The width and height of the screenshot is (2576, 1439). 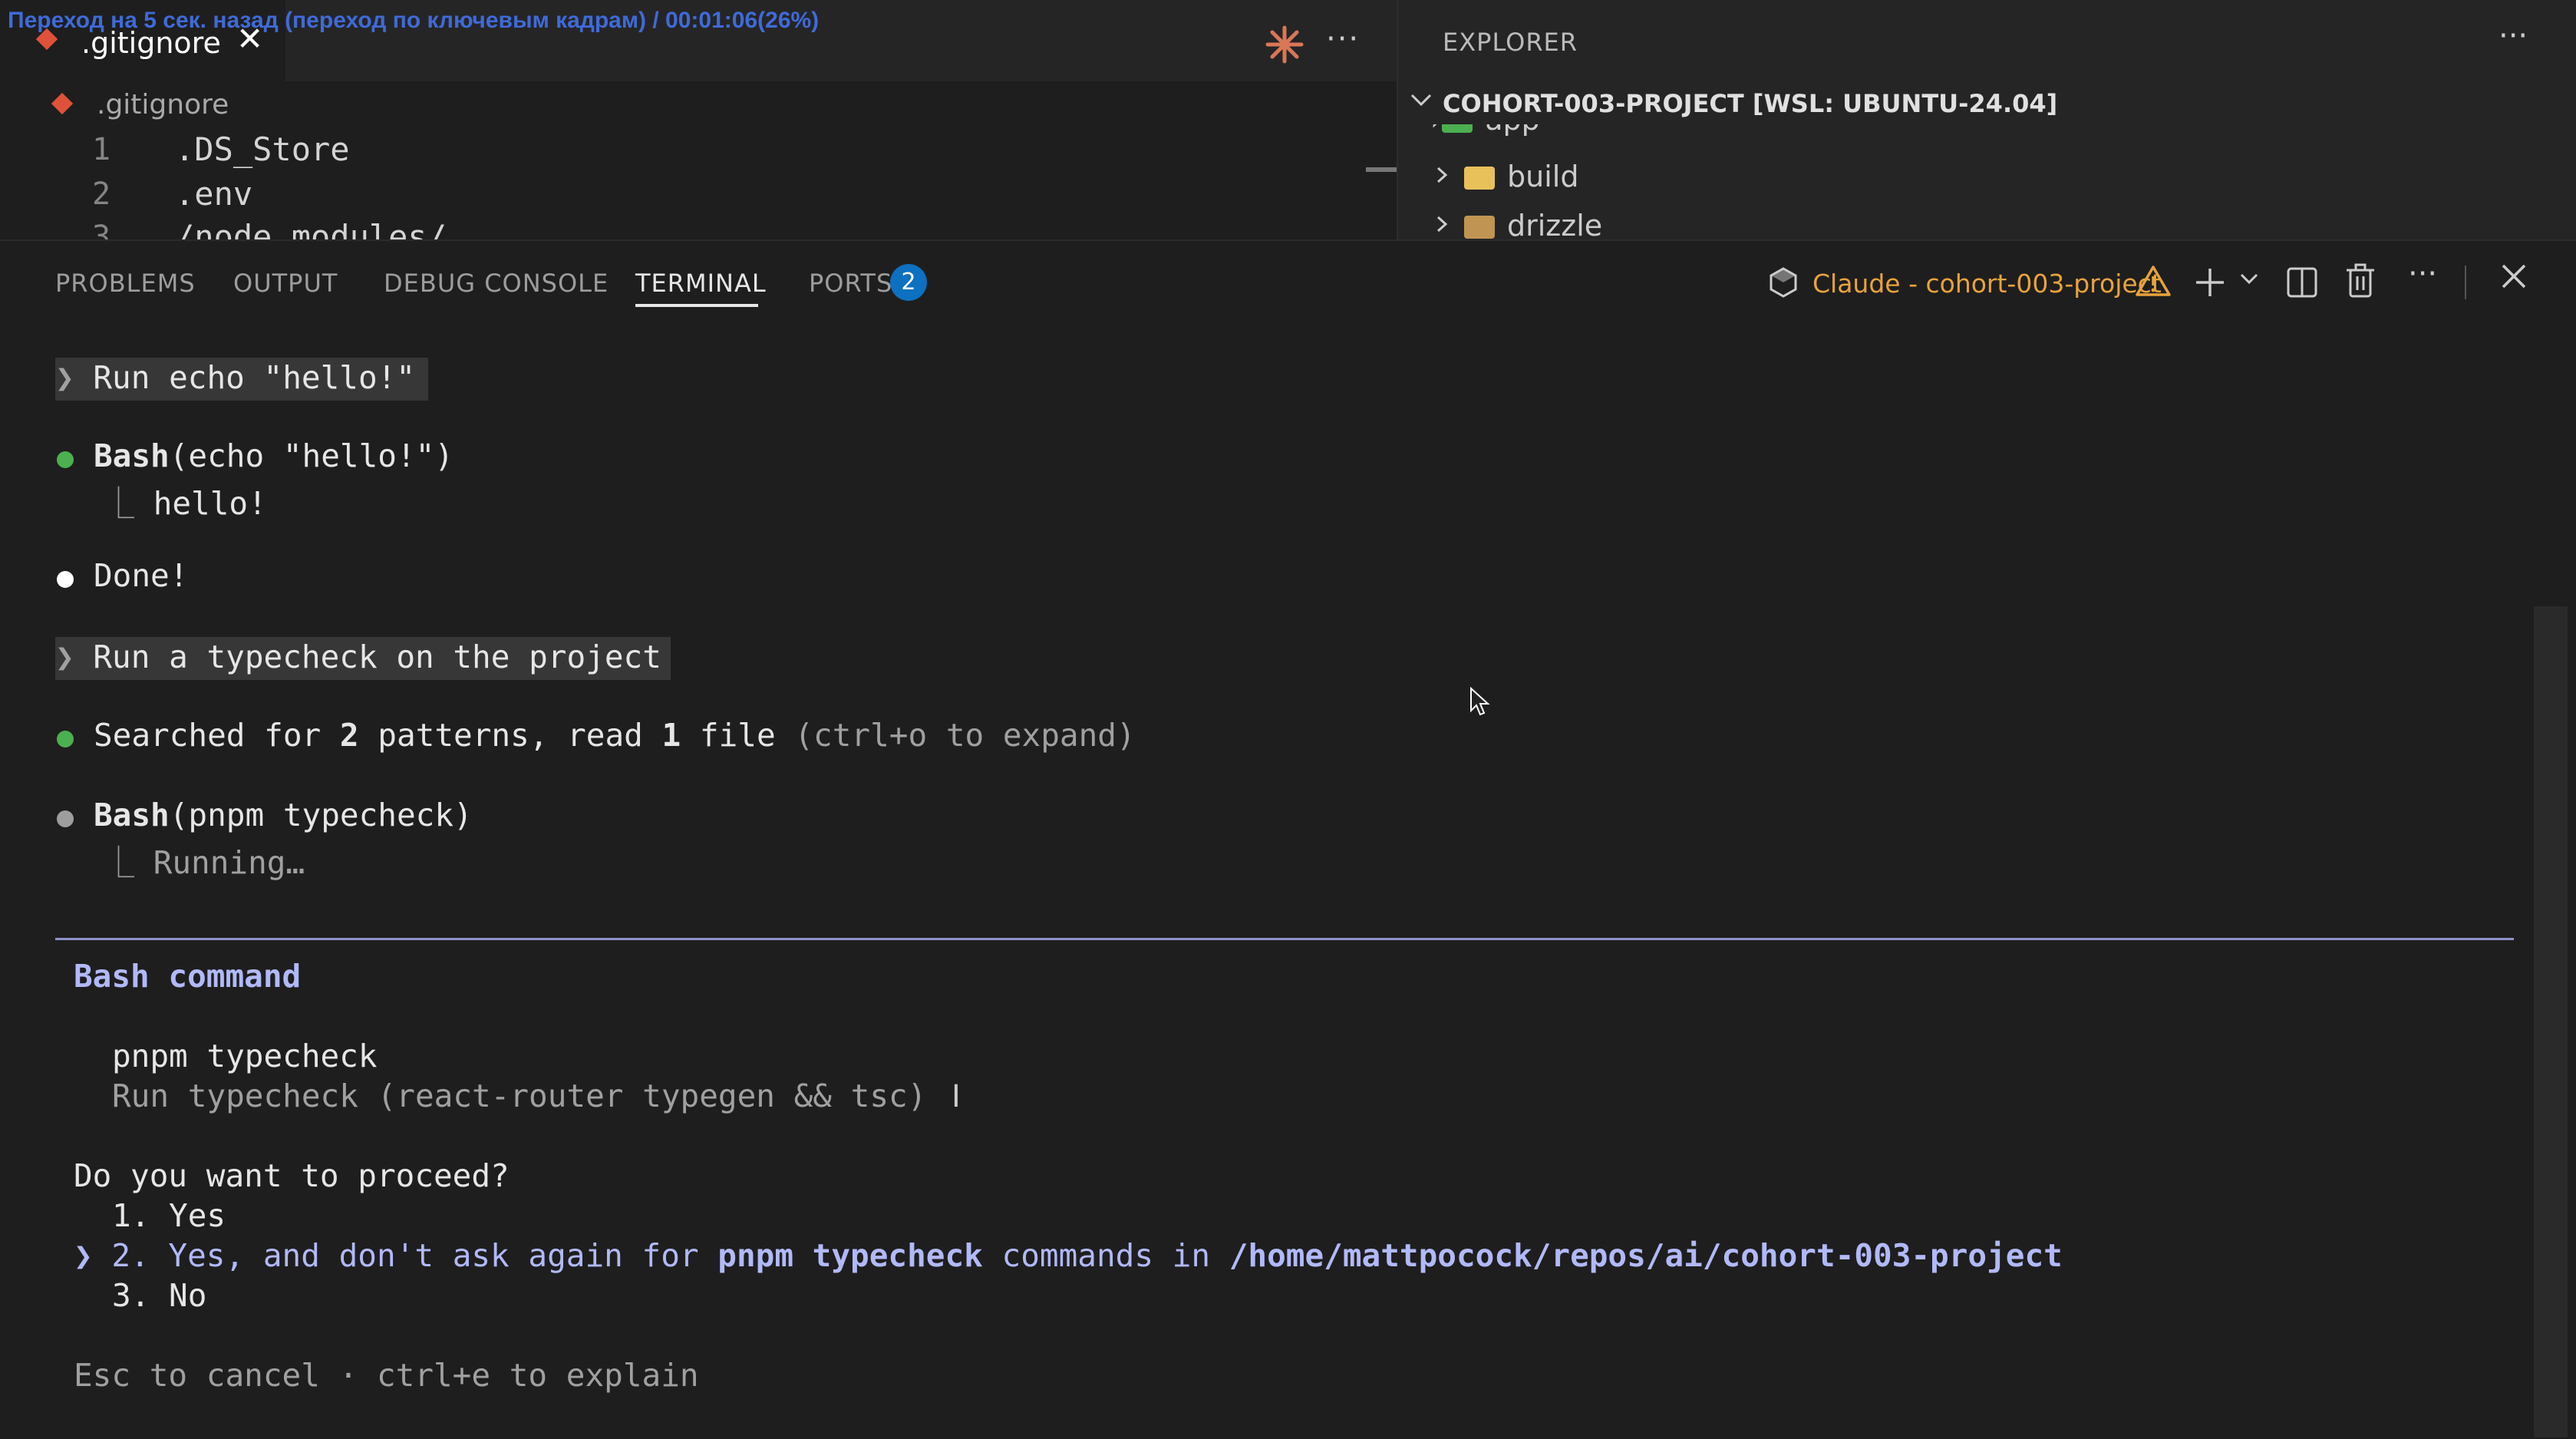 I want to click on tab-terminal: TERMINAL, so click(x=701, y=283).